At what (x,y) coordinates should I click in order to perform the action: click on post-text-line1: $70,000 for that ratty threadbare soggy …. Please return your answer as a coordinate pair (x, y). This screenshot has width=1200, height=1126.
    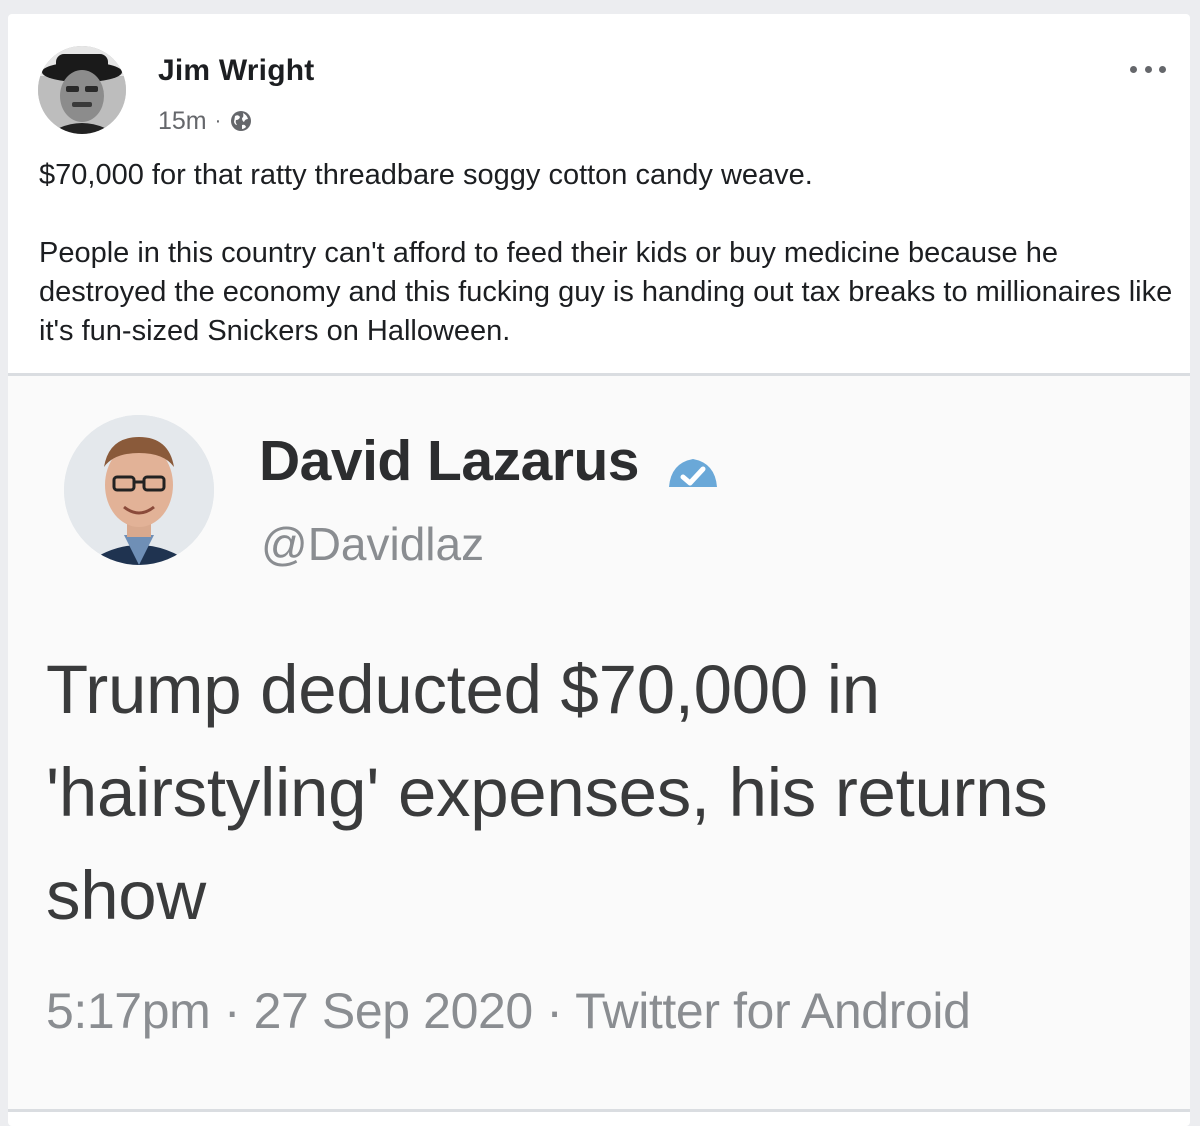
    Looking at the image, I should click on (426, 175).